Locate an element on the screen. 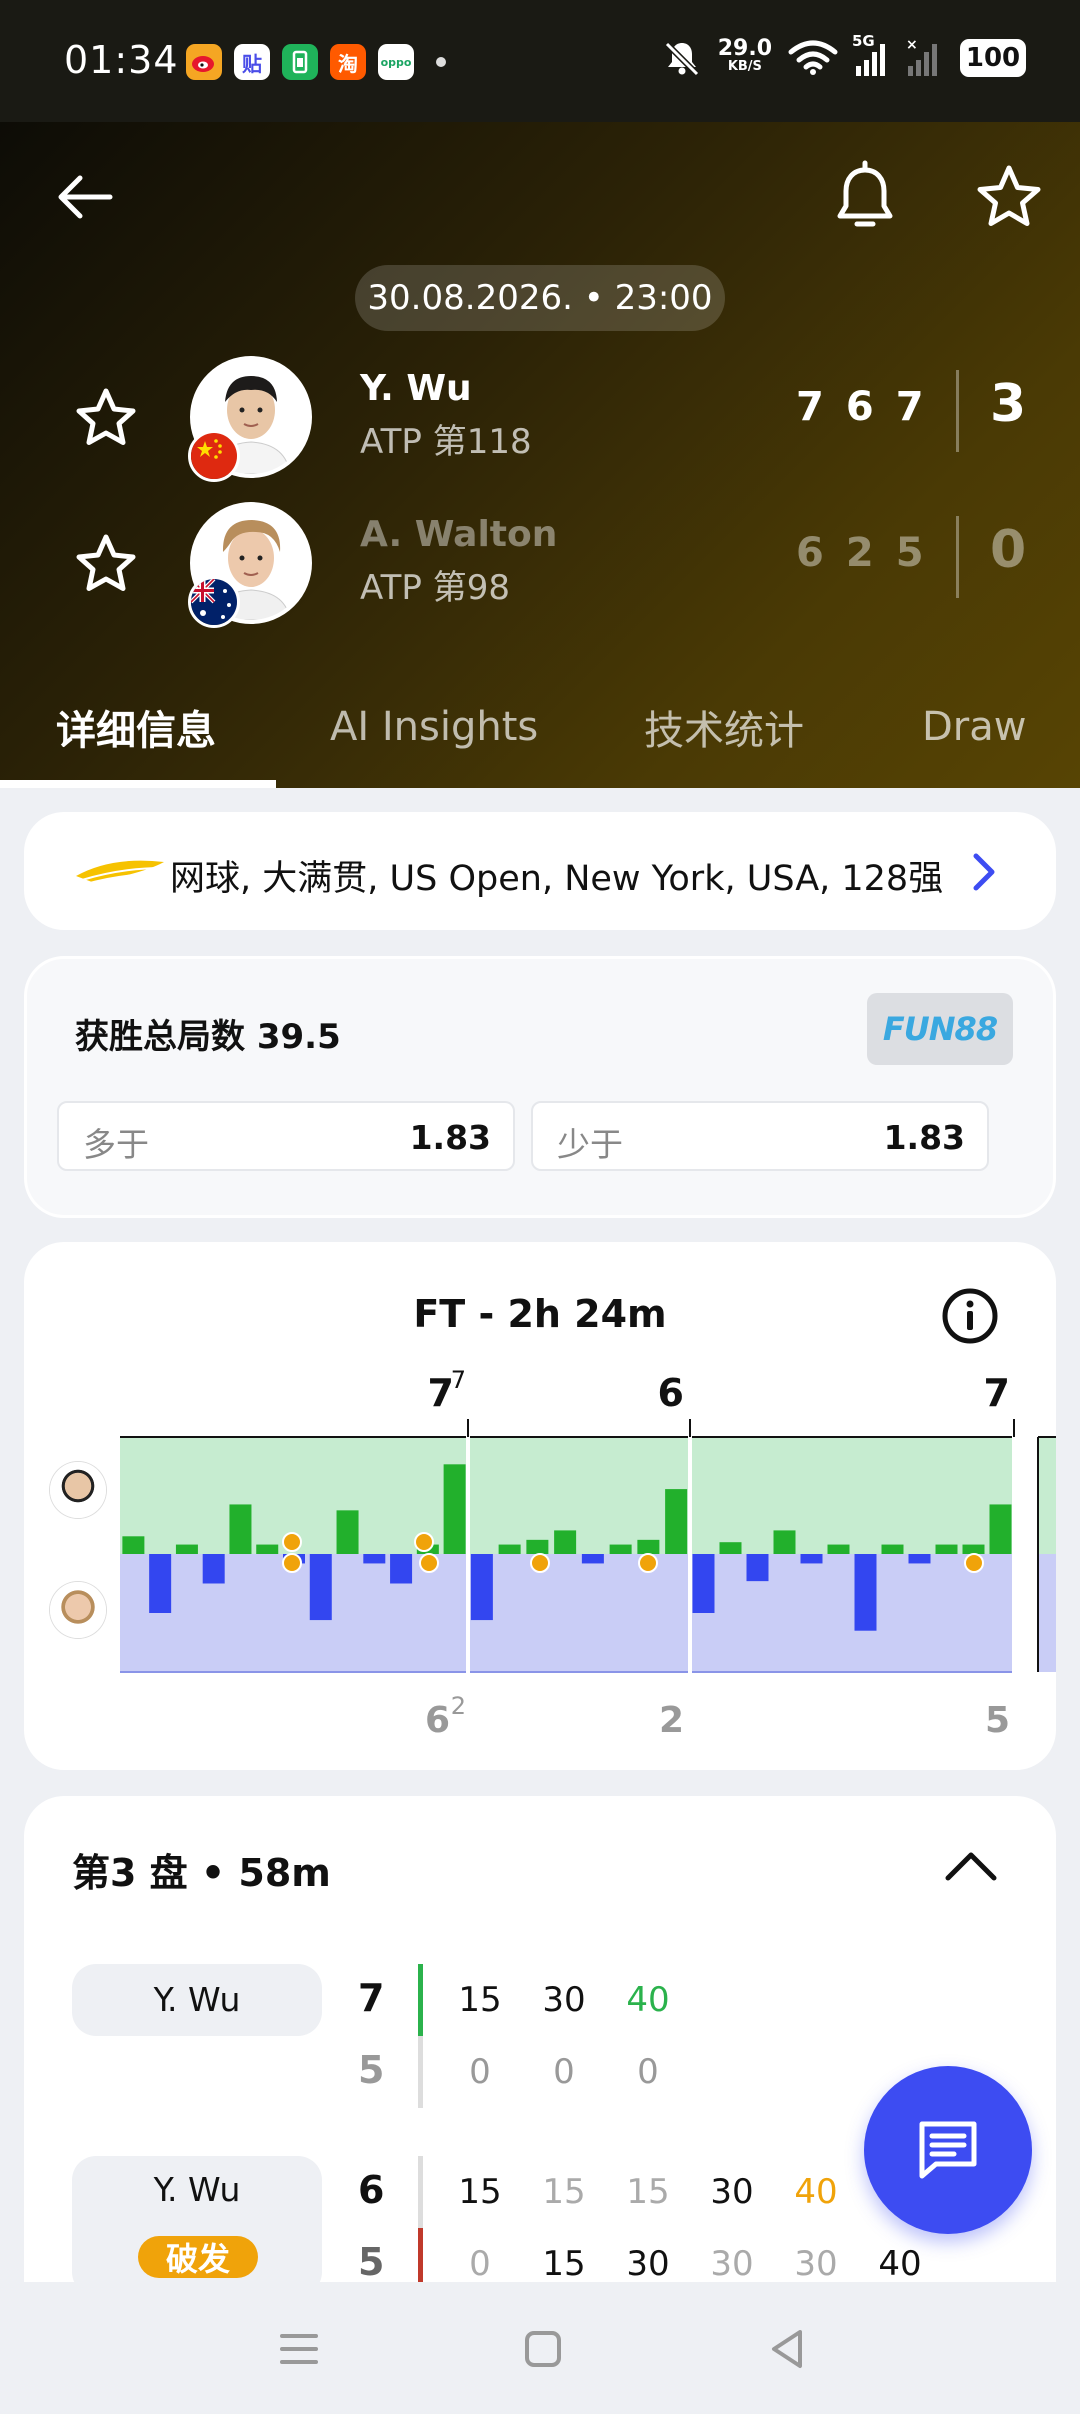 The image size is (1080, 2414). set-scores: 7 6 7 is located at coordinates (860, 407).